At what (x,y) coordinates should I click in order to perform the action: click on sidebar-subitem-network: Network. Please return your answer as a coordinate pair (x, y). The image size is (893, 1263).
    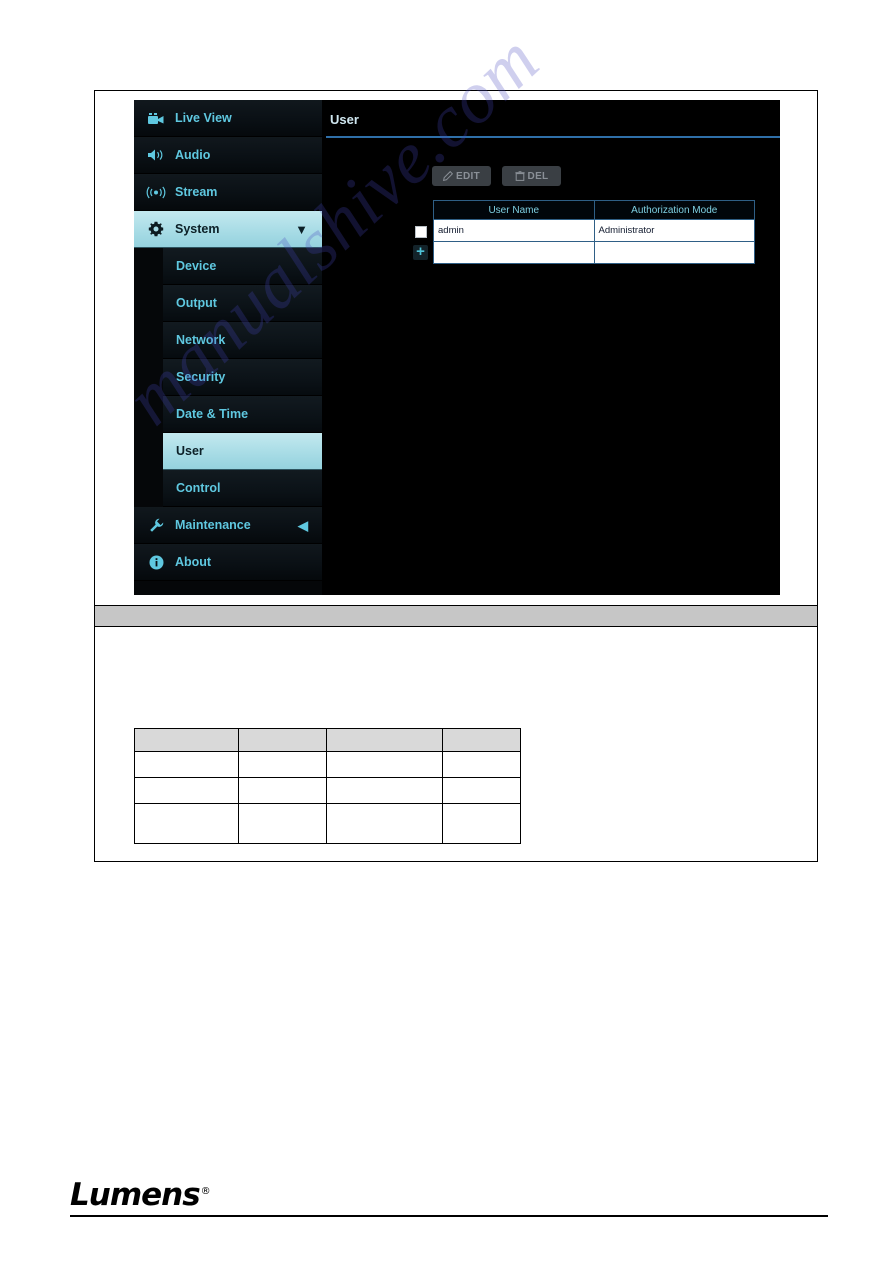
    Looking at the image, I should click on (242, 340).